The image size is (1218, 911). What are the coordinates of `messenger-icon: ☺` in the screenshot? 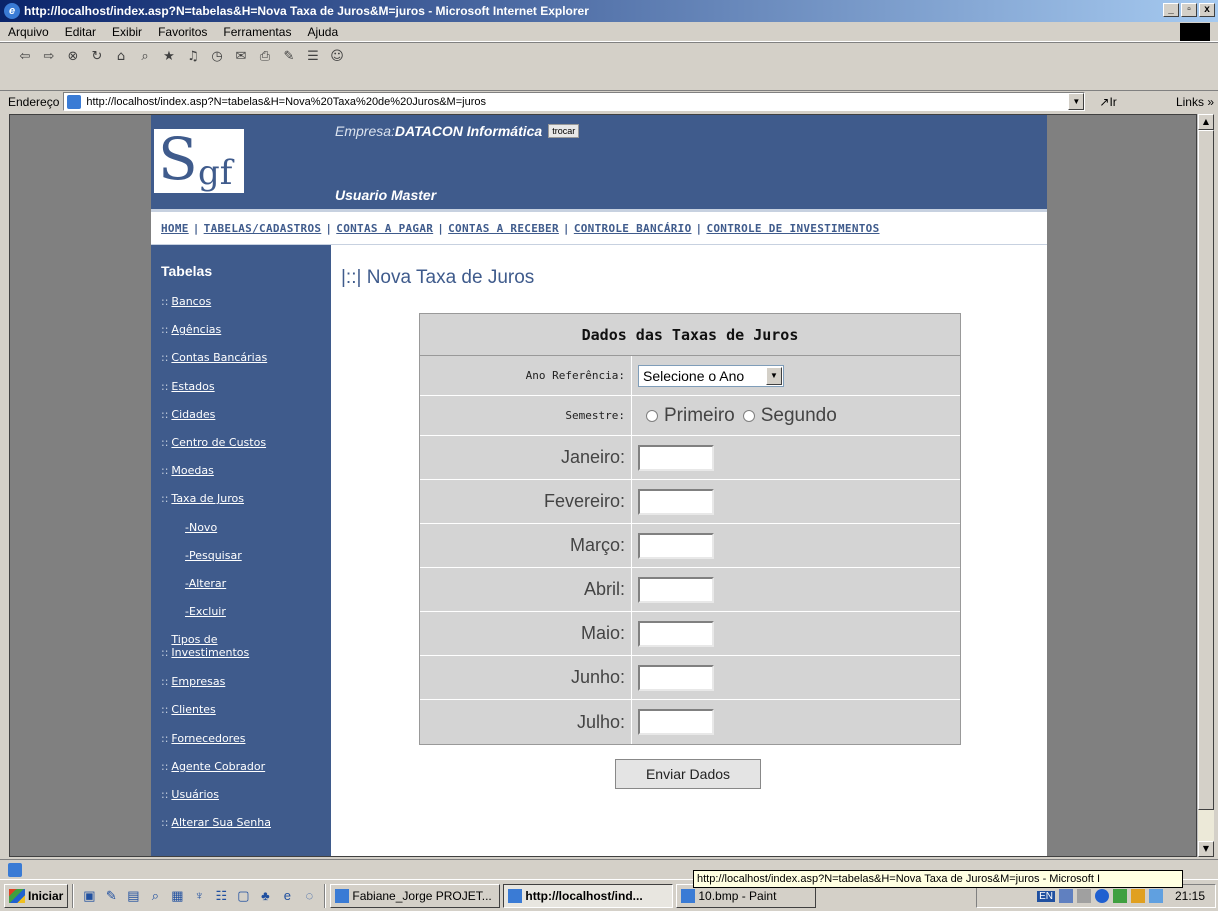 It's located at (337, 56).